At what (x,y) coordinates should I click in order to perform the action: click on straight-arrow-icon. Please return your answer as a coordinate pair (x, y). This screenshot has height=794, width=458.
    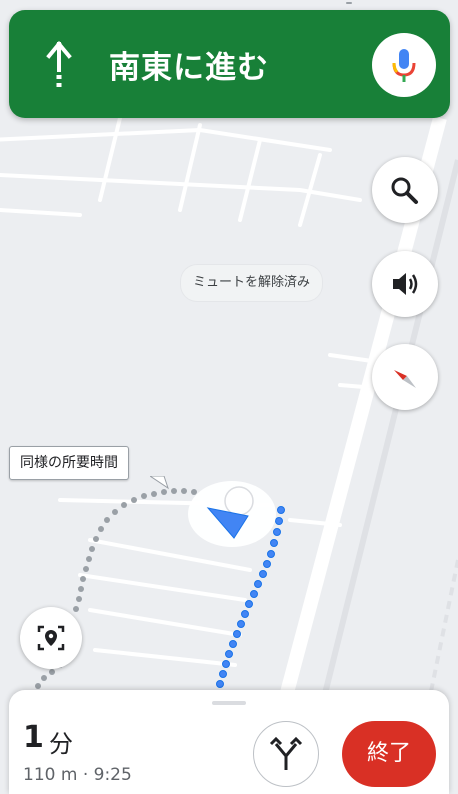
    Looking at the image, I should click on (59, 64).